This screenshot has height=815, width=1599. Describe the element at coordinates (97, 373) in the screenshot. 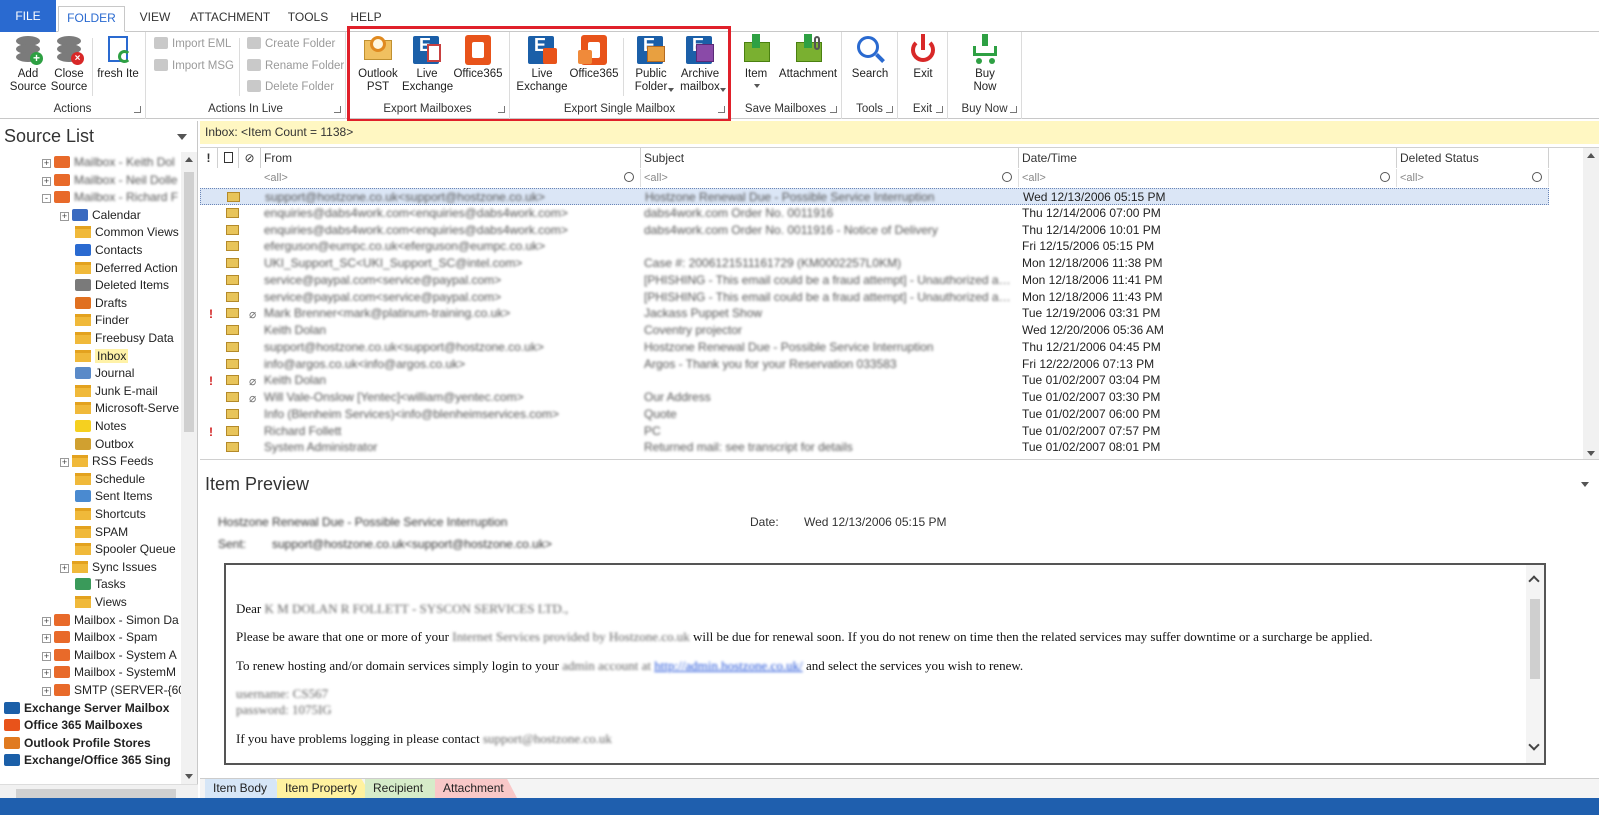

I see `tree-item: Journal` at that location.